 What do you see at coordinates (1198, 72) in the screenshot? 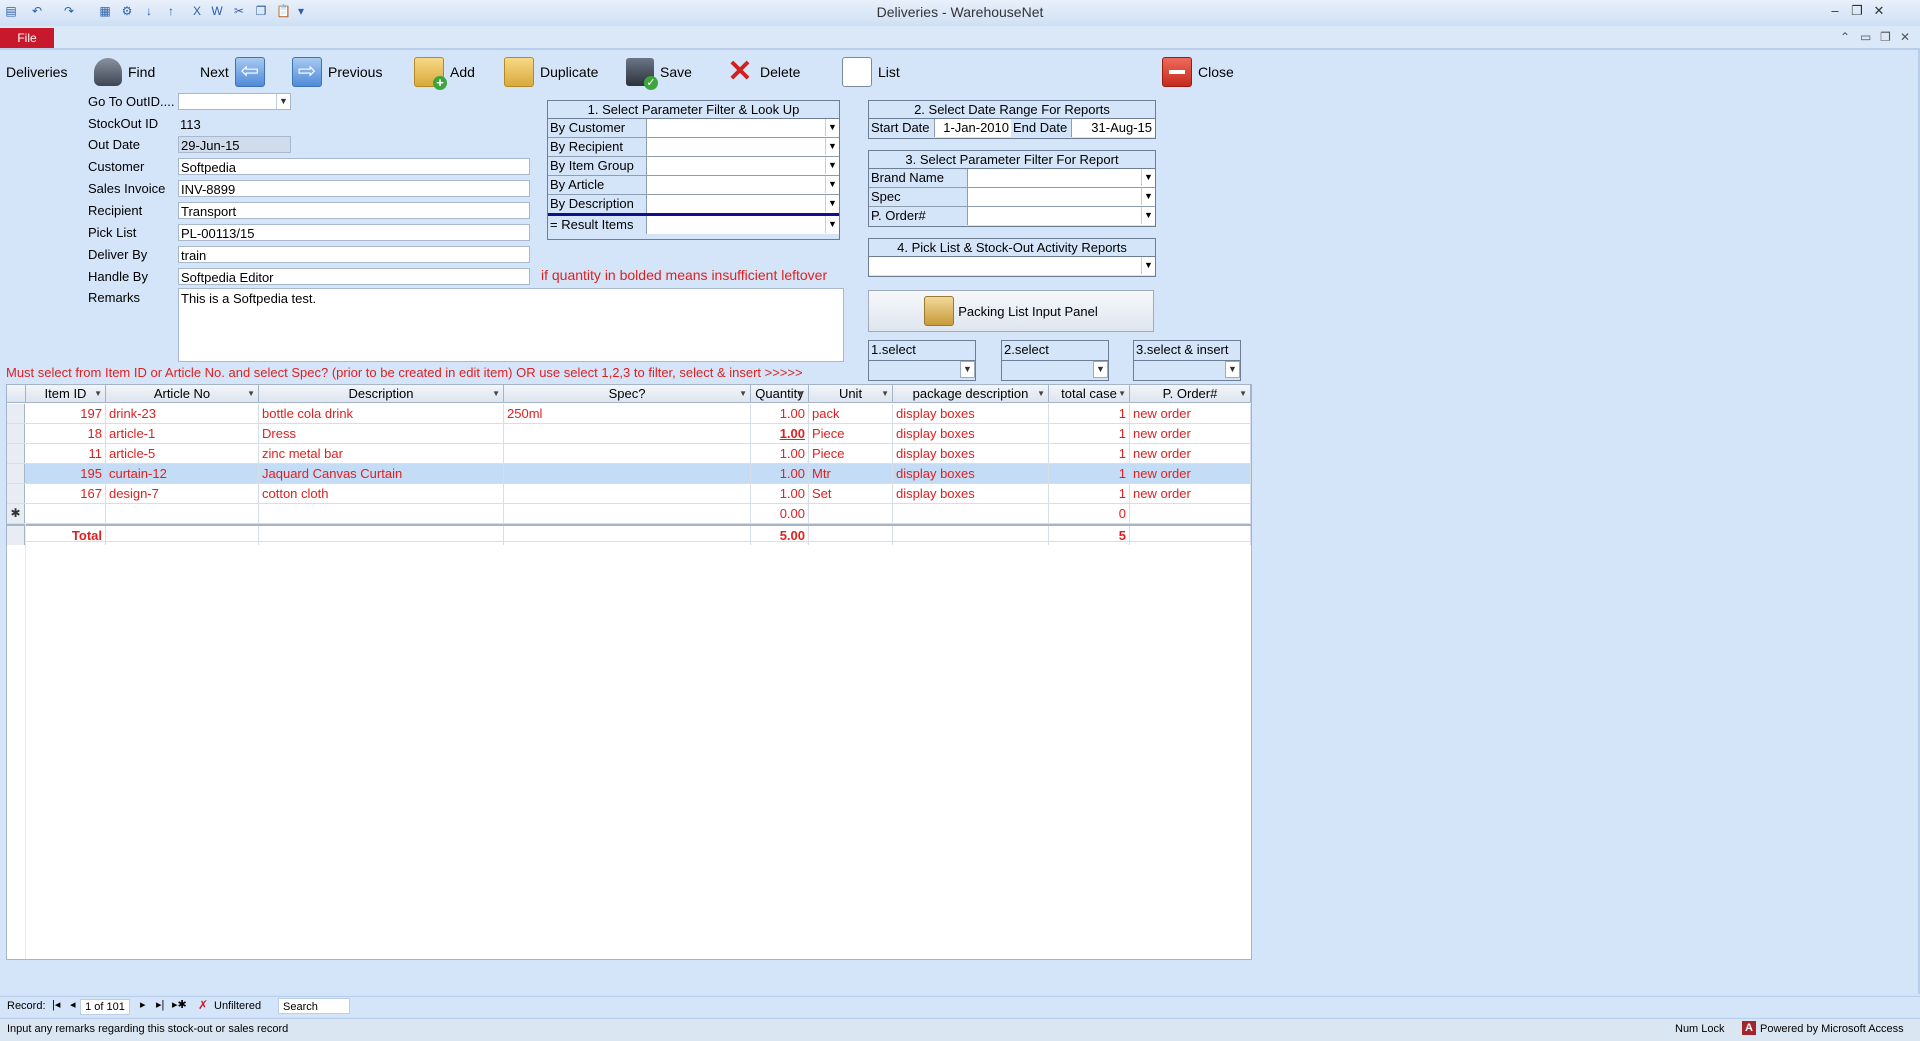
I see `close-button: Close` at bounding box center [1198, 72].